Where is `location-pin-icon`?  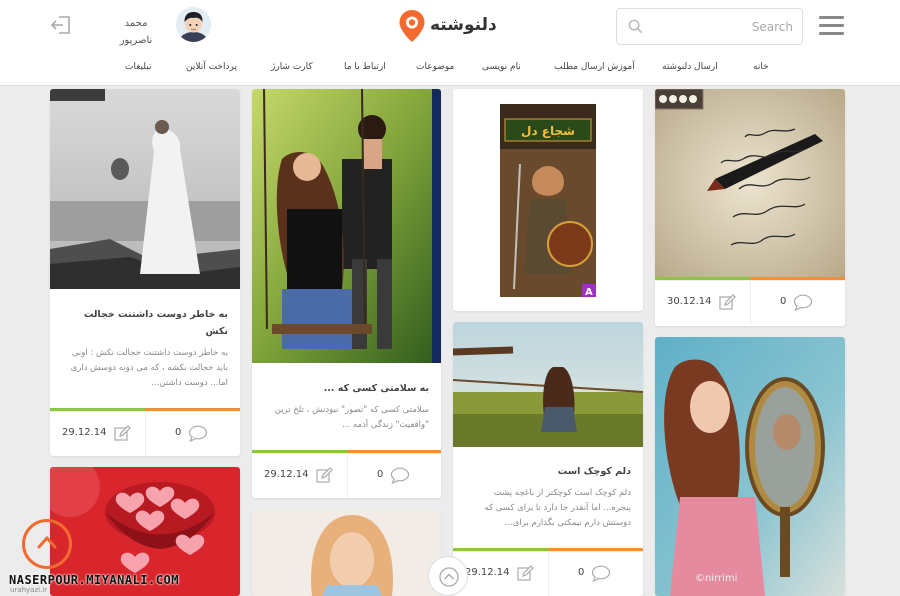
location-pin-icon is located at coordinates (412, 26).